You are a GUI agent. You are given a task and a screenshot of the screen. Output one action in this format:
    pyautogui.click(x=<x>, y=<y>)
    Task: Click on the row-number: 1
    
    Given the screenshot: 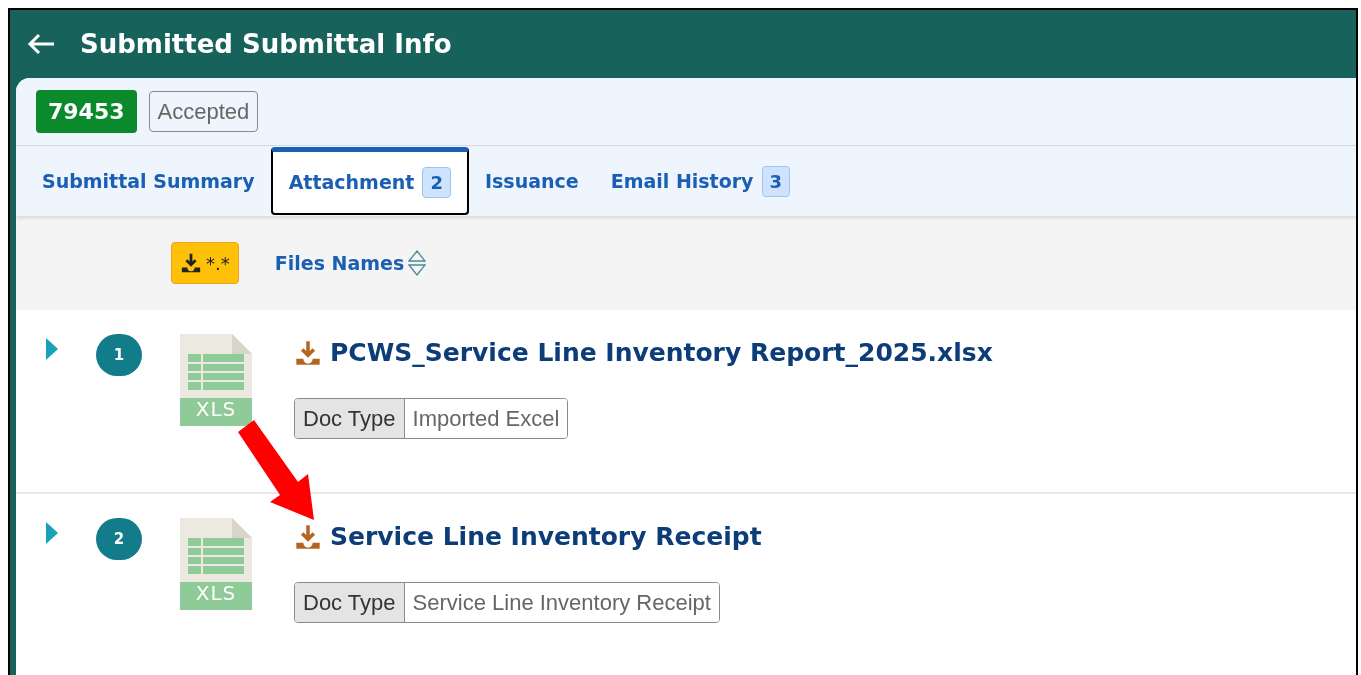 What is the action you would take?
    pyautogui.click(x=119, y=355)
    